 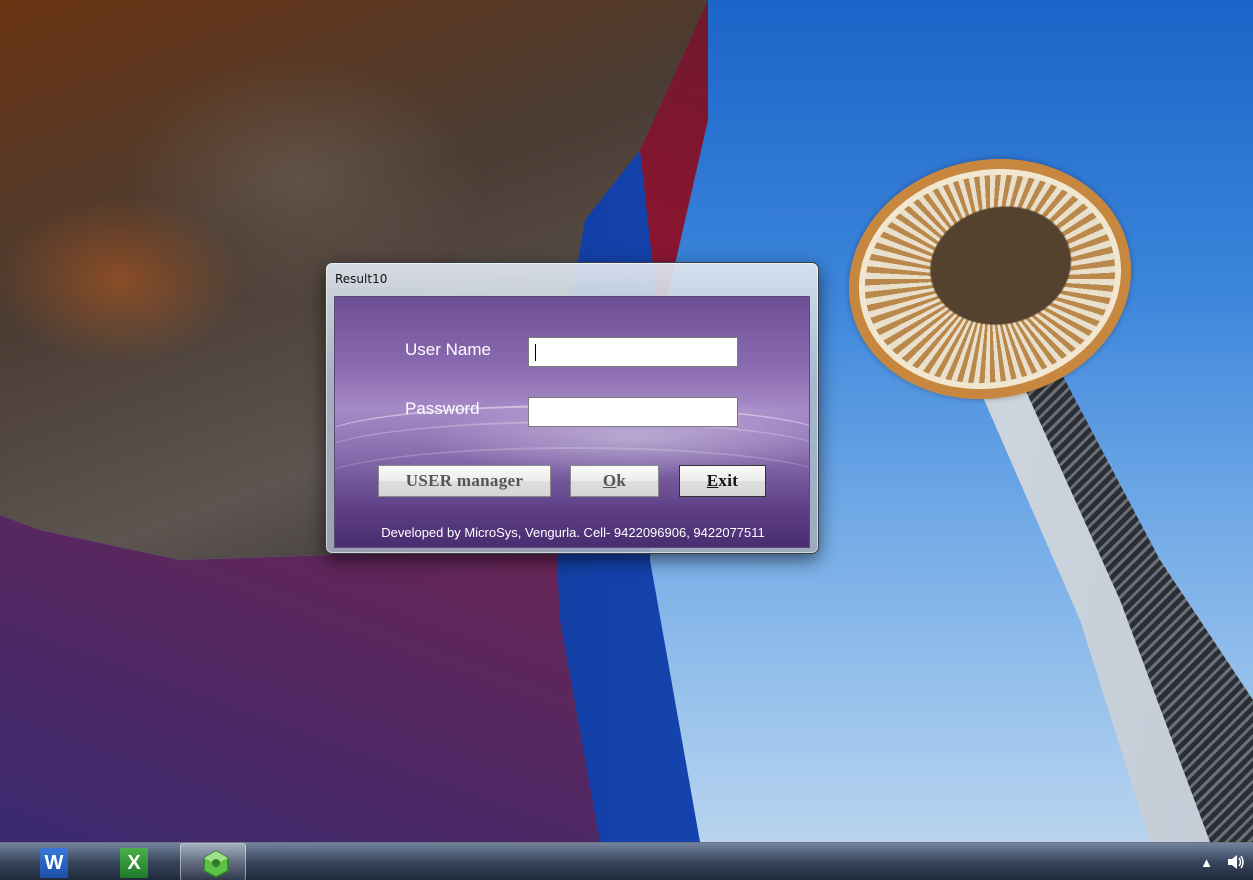 I want to click on user-manager-button: USER manager, so click(x=464, y=481).